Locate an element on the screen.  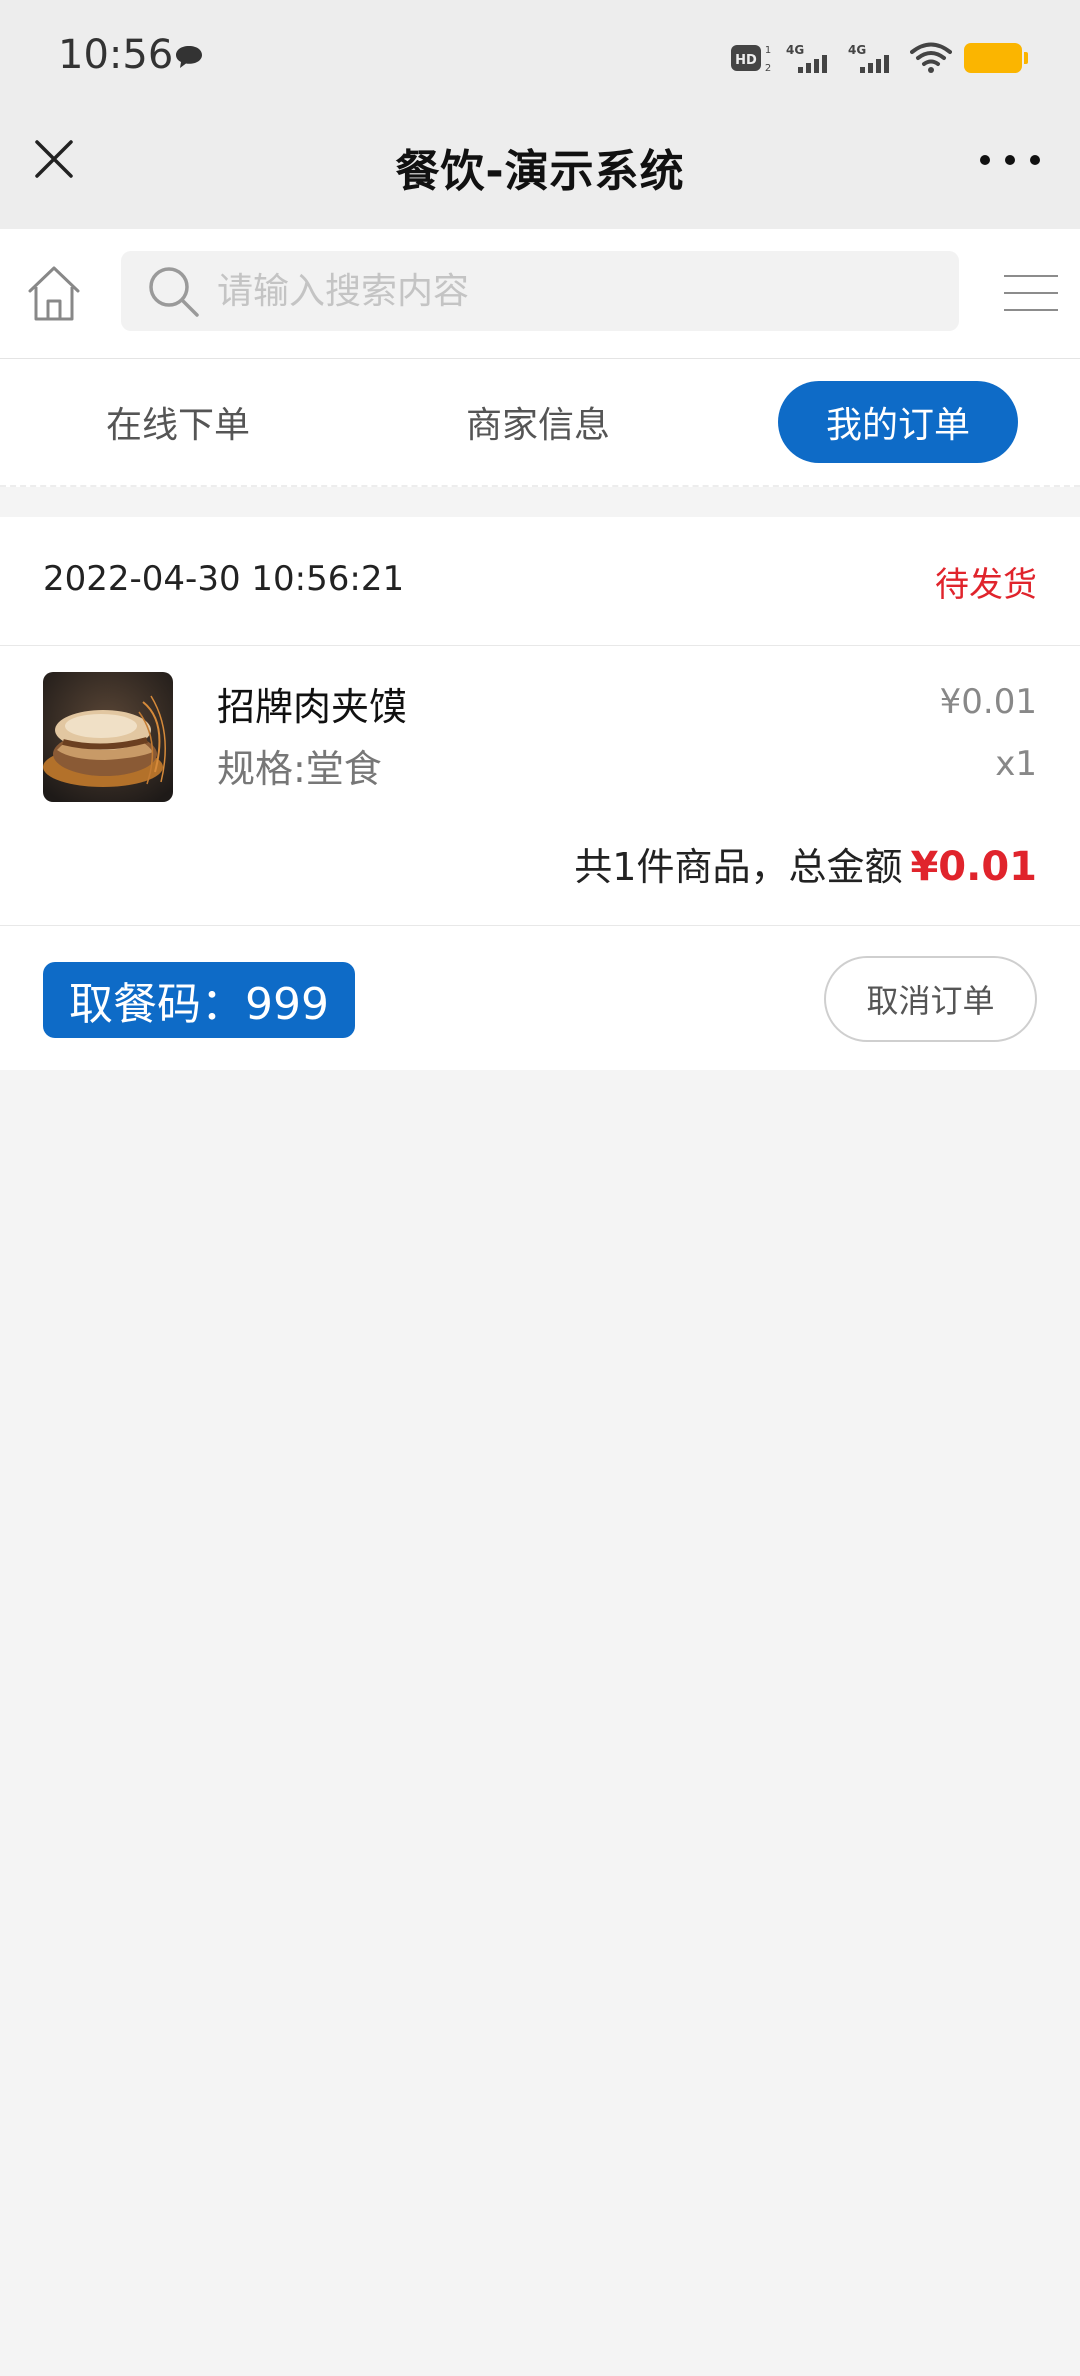
search-icon is located at coordinates (174, 292).